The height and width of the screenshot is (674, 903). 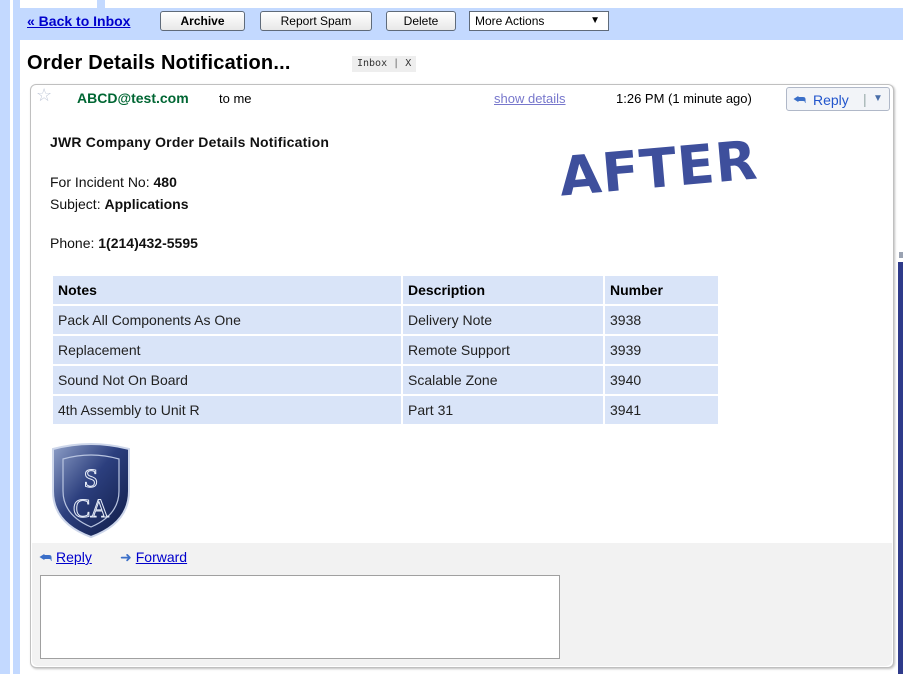 What do you see at coordinates (227, 320) in the screenshot?
I see `notes-cell: Pack All Components As One` at bounding box center [227, 320].